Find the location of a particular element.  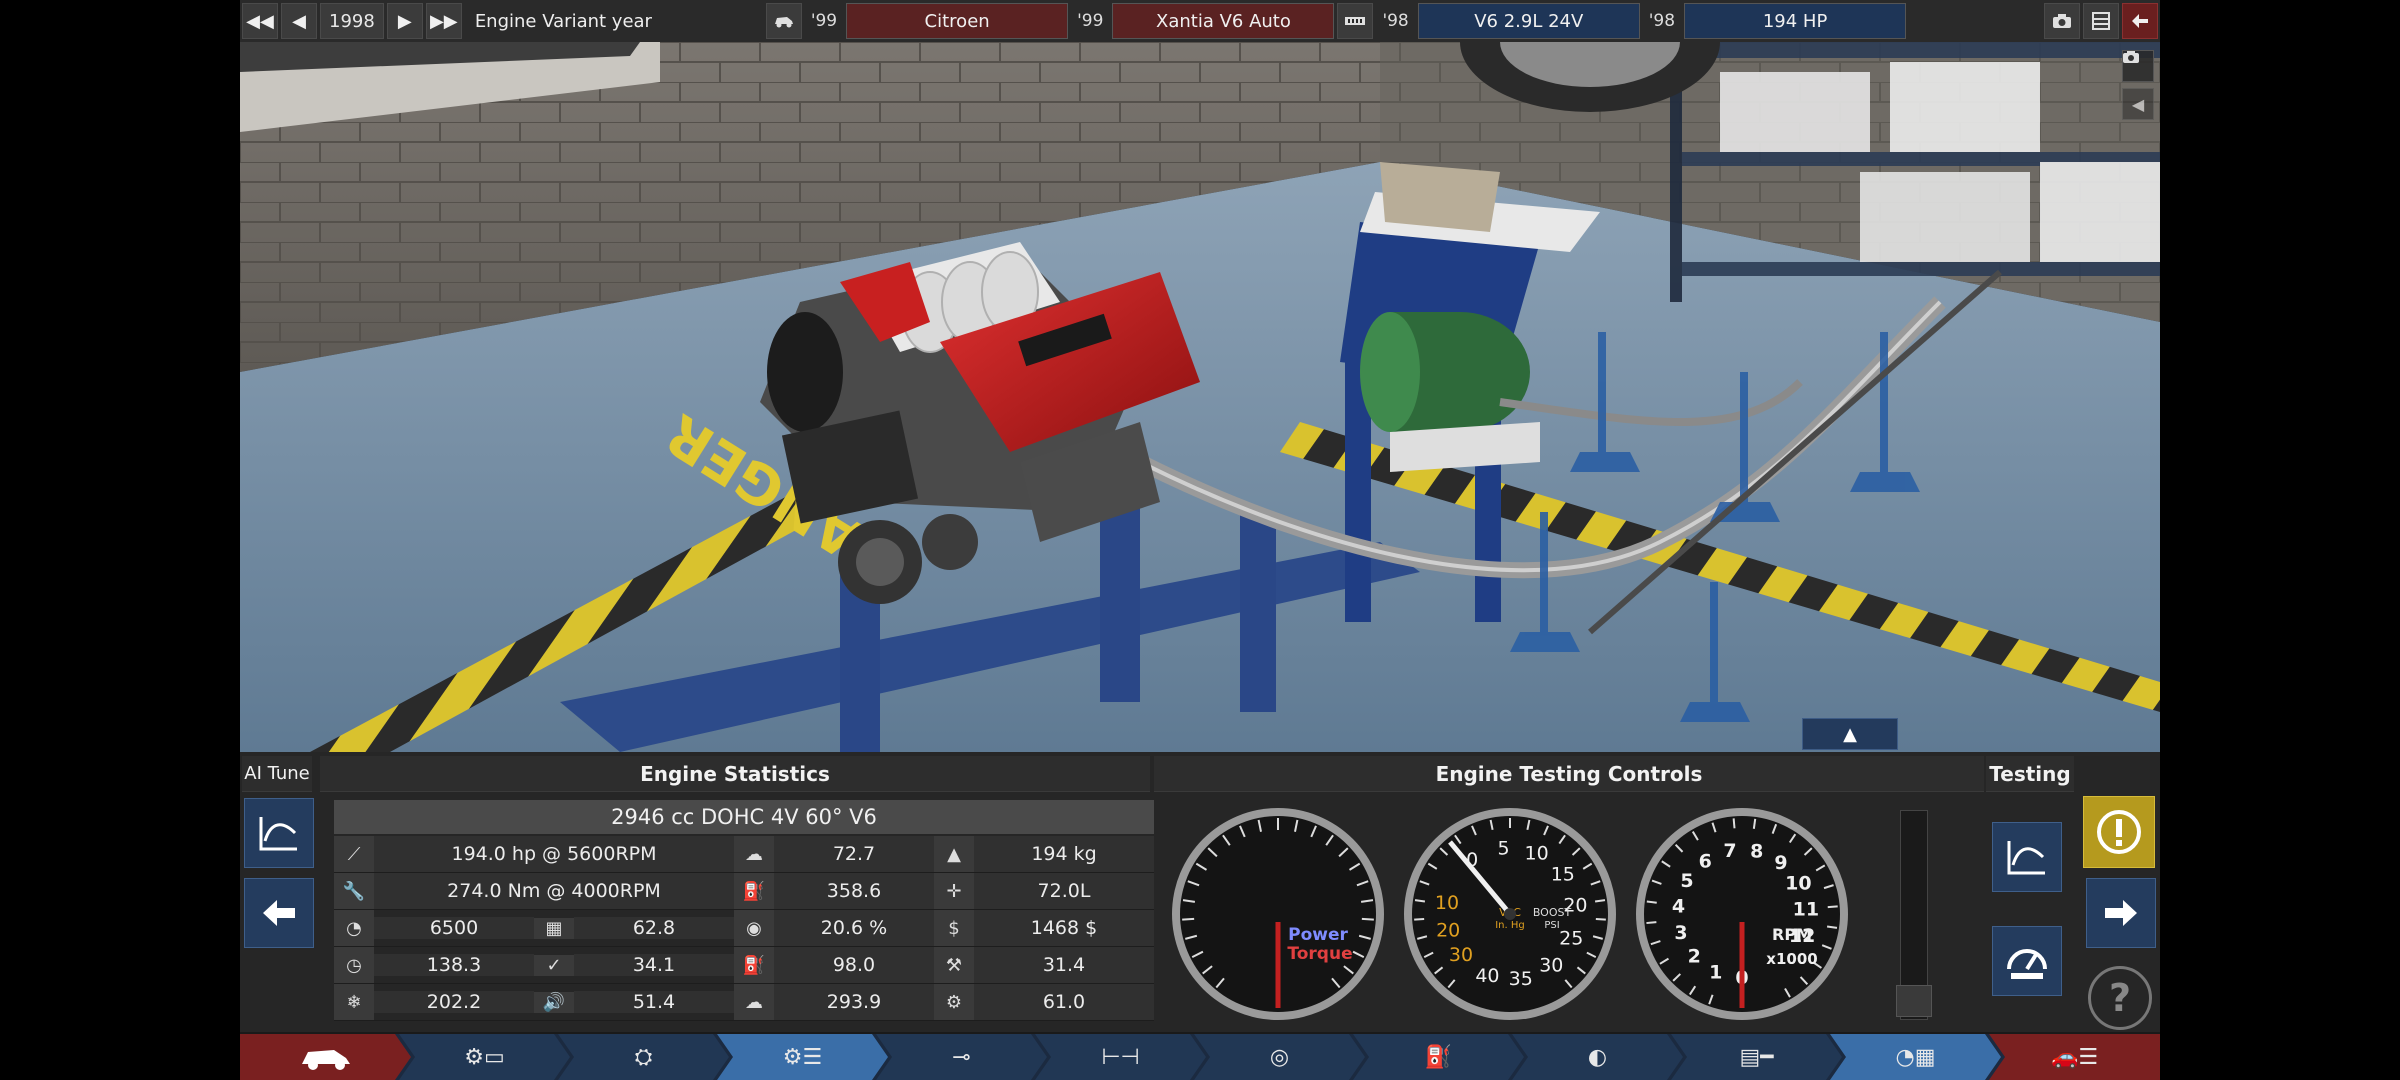

boost-tick-label: 15 is located at coordinates (1563, 874).